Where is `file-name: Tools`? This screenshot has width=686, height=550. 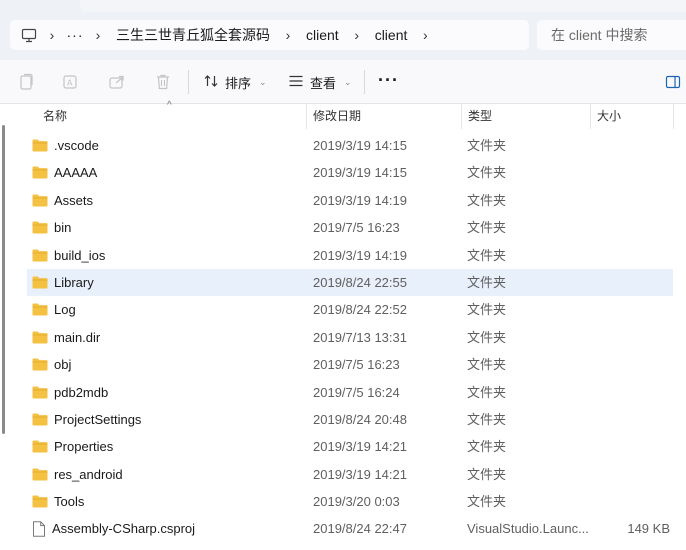 file-name: Tools is located at coordinates (69, 502).